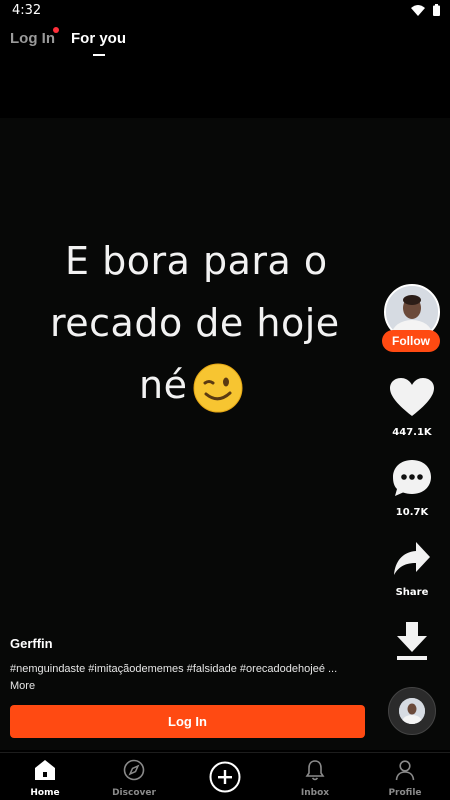 The height and width of the screenshot is (800, 450). I want to click on nav-discover: Discover, so click(134, 778).